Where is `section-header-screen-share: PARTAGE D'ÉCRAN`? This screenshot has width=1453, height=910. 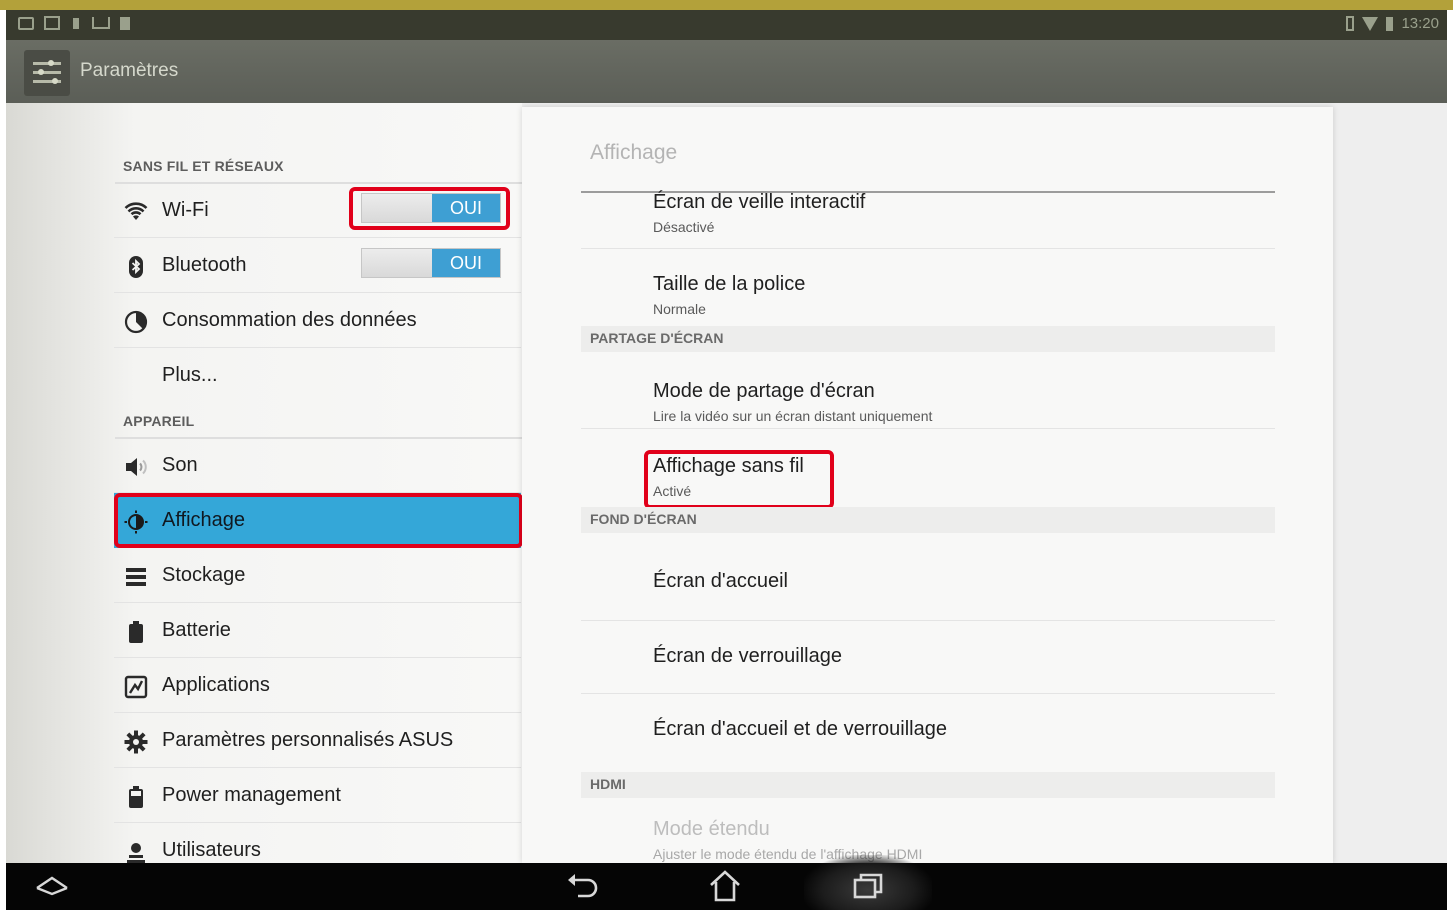
section-header-screen-share: PARTAGE D'ÉCRAN is located at coordinates (928, 339).